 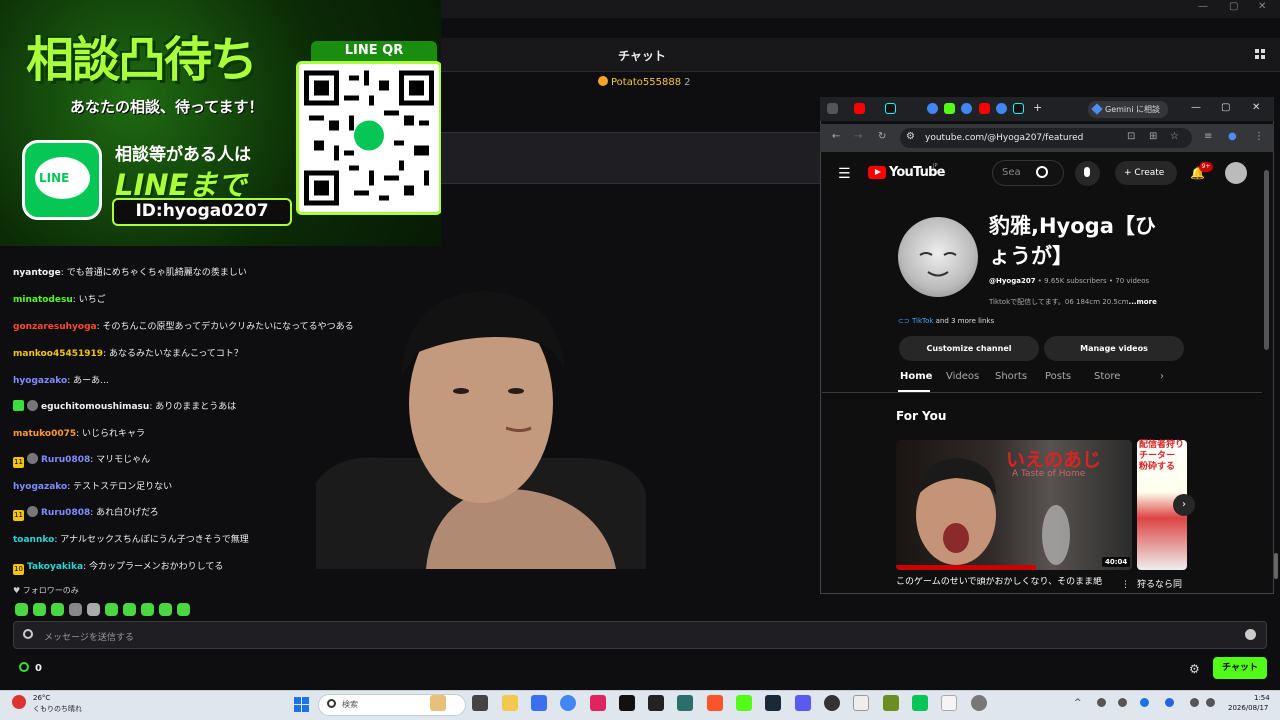 What do you see at coordinates (1233, 6) in the screenshot?
I see `maximize-icon: ▢` at bounding box center [1233, 6].